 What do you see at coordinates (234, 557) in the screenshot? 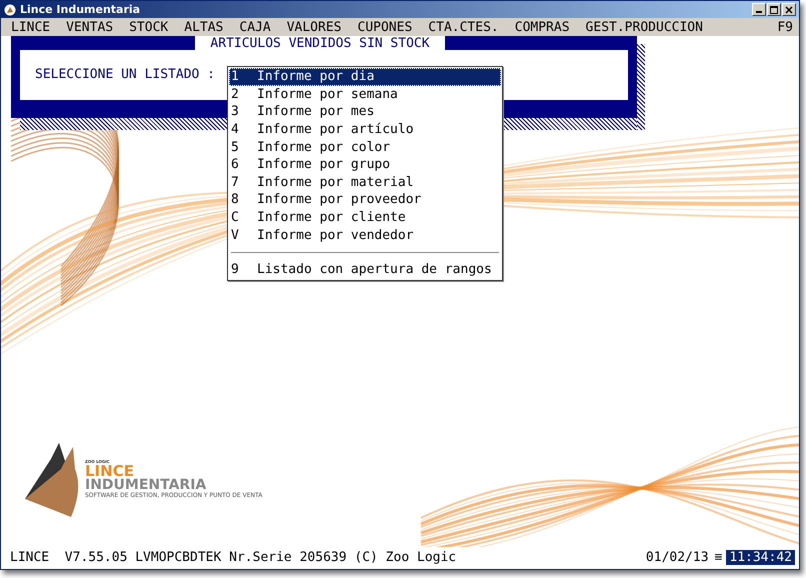
I see `version-info: LINCE V7.55.05 LVMOPCBDTEK Nr.Serie 205639 (C) Zoo Logic` at bounding box center [234, 557].